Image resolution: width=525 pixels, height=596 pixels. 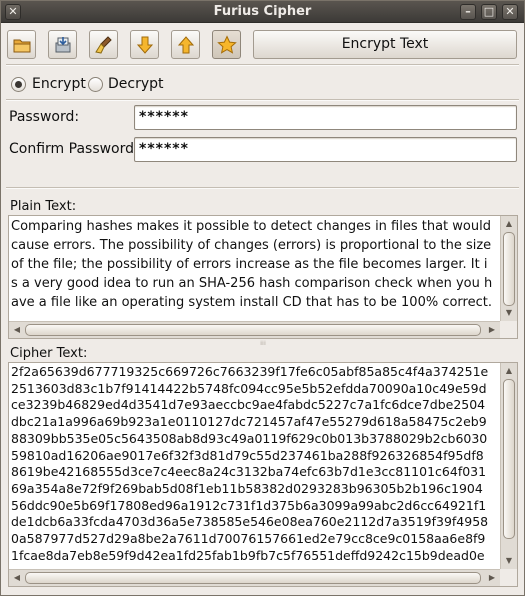 What do you see at coordinates (43, 206) in the screenshot?
I see `plain-text-label: Plain Text:` at bounding box center [43, 206].